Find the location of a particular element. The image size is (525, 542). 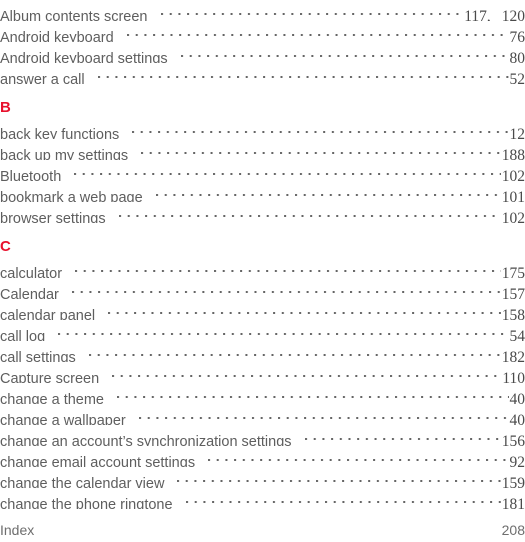

index-entry-page-number: 101 is located at coordinates (513, 194).